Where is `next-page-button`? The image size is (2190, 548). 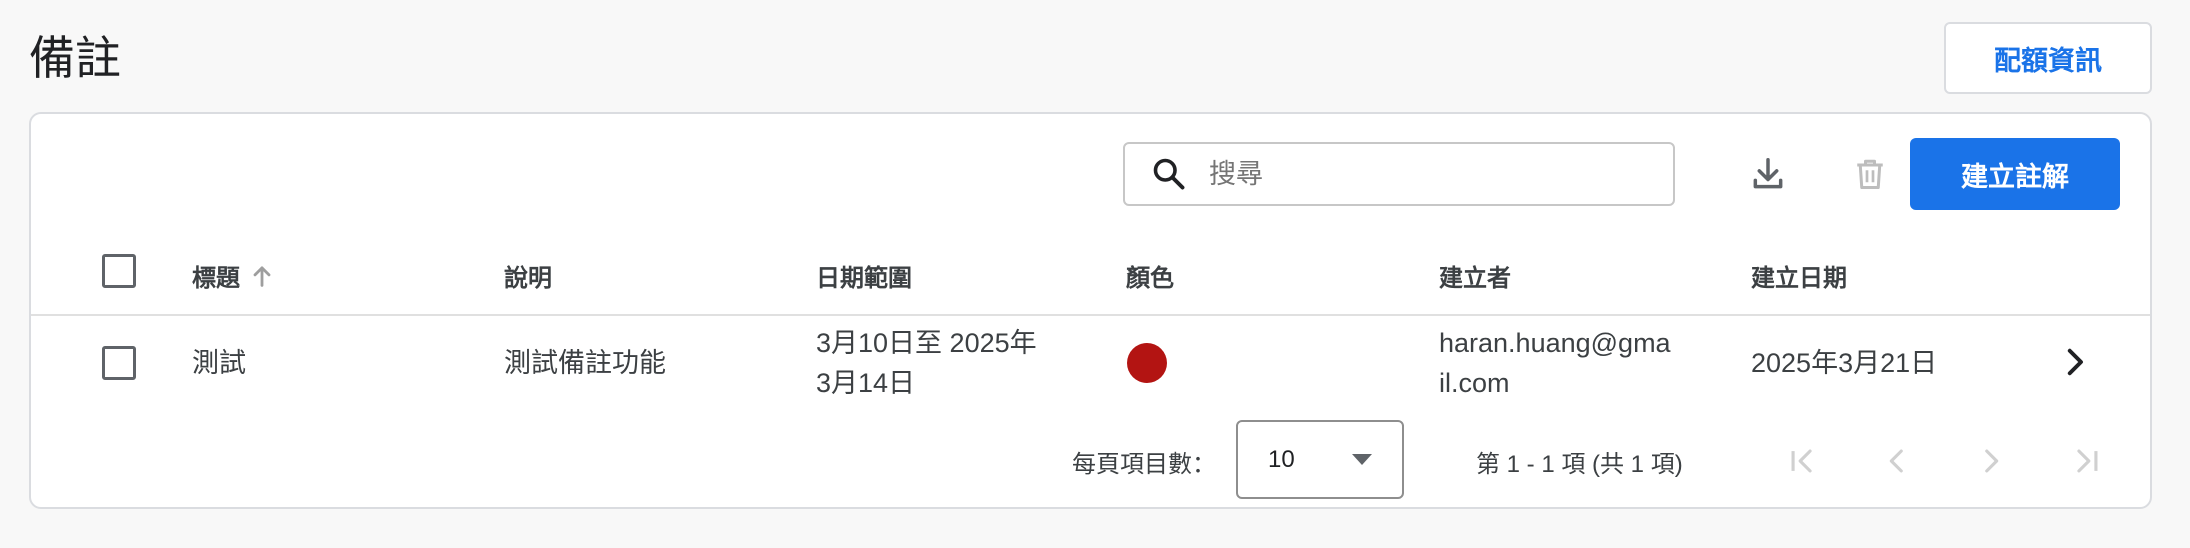
next-page-button is located at coordinates (1991, 461).